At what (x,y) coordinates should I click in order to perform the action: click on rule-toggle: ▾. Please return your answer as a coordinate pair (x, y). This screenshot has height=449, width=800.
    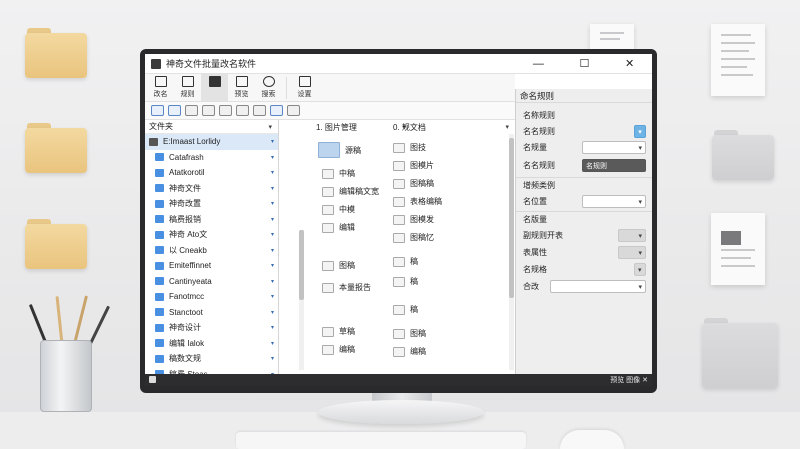
    Looking at the image, I should click on (640, 131).